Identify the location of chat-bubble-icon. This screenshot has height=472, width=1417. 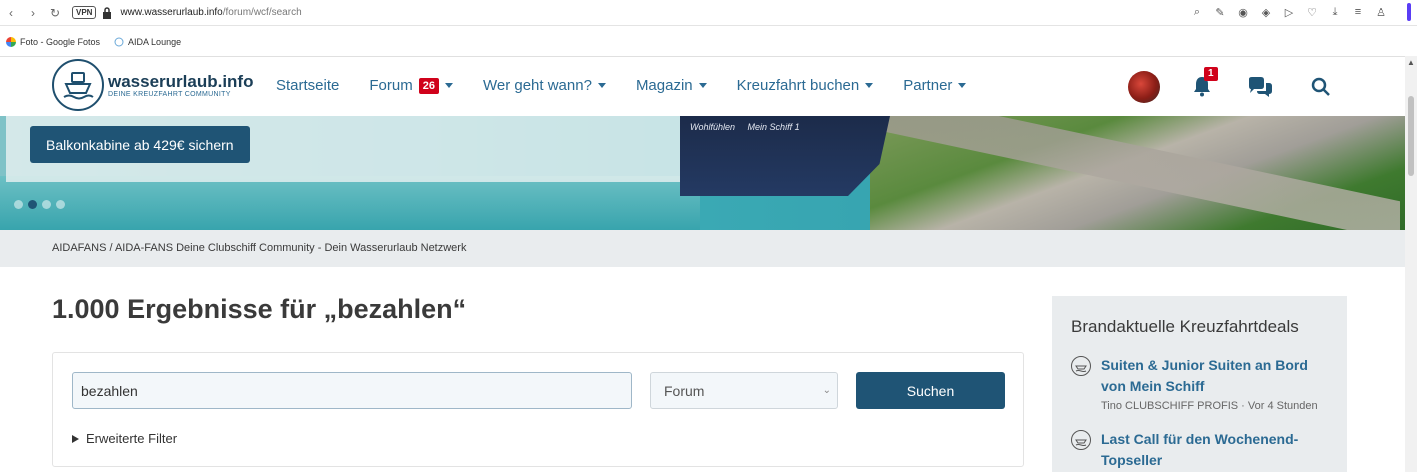
(119, 42).